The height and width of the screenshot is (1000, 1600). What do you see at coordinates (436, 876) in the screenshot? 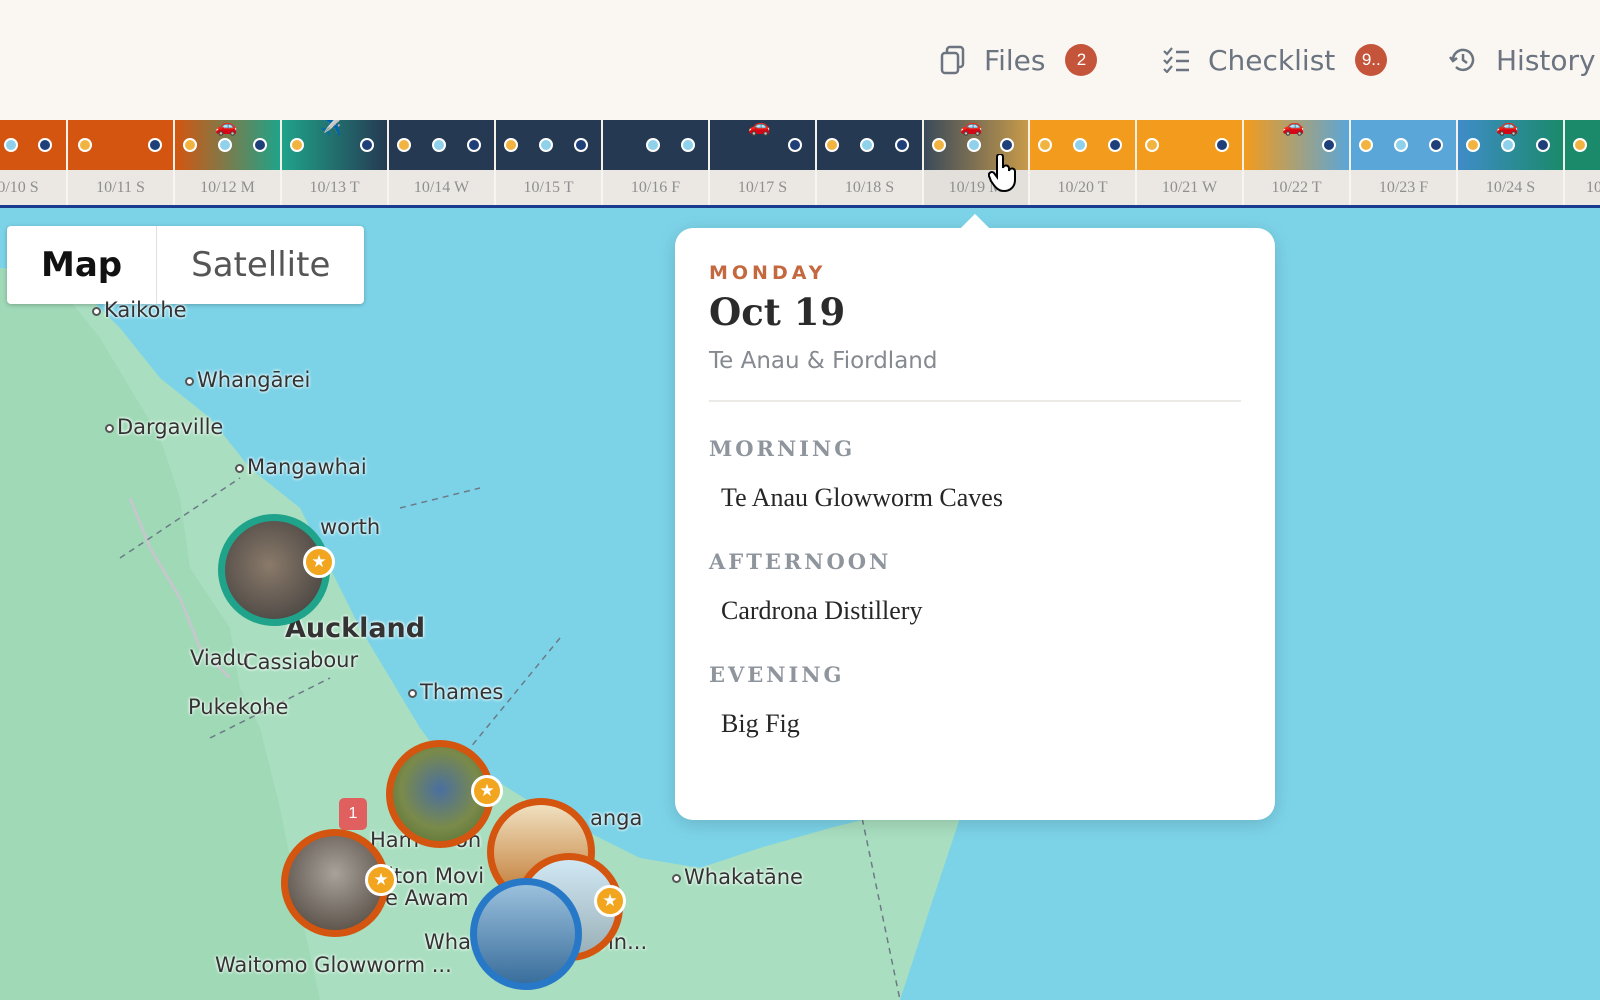
I see `town-label: iton Movi` at bounding box center [436, 876].